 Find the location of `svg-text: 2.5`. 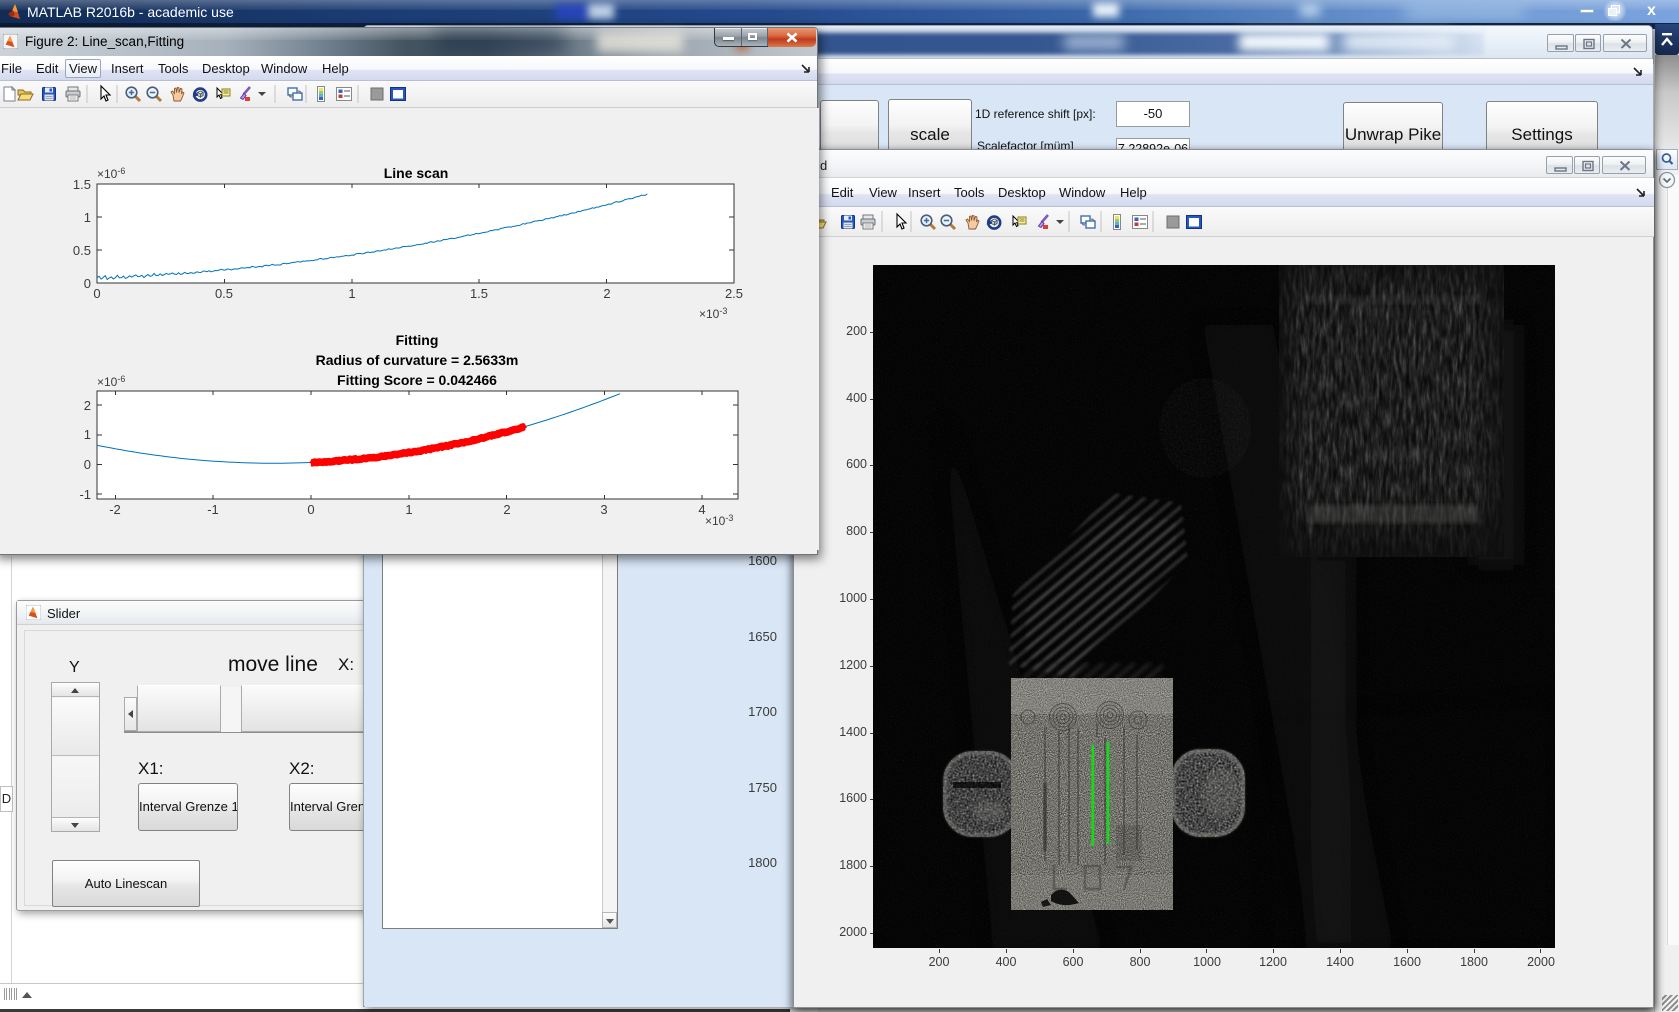

svg-text: 2.5 is located at coordinates (734, 293).